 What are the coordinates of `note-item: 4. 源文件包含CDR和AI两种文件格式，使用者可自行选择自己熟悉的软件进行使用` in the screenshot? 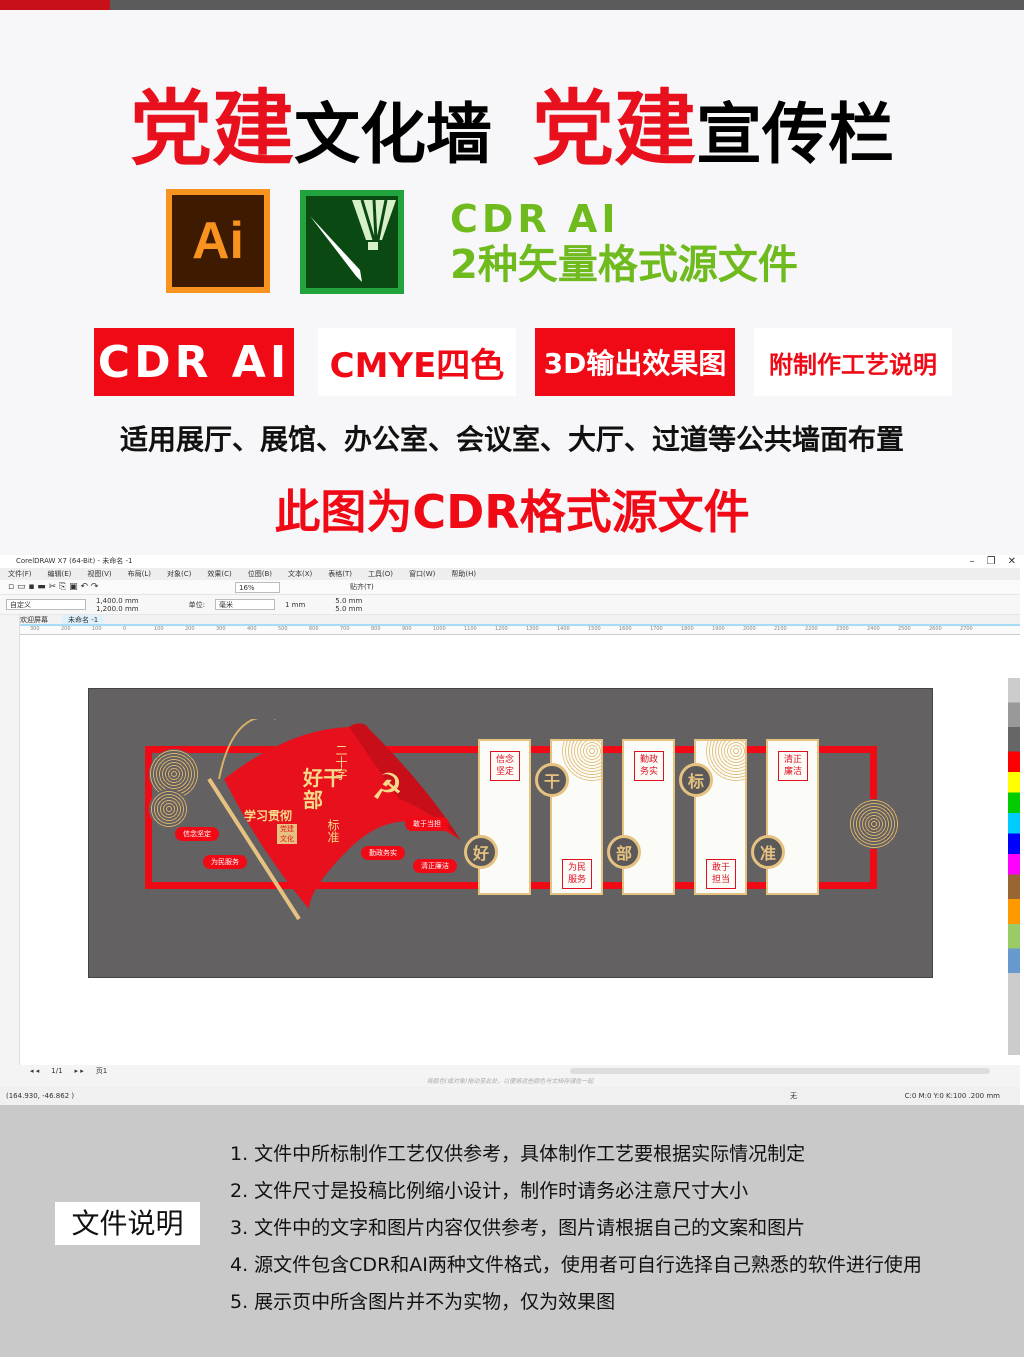 It's located at (576, 1265).